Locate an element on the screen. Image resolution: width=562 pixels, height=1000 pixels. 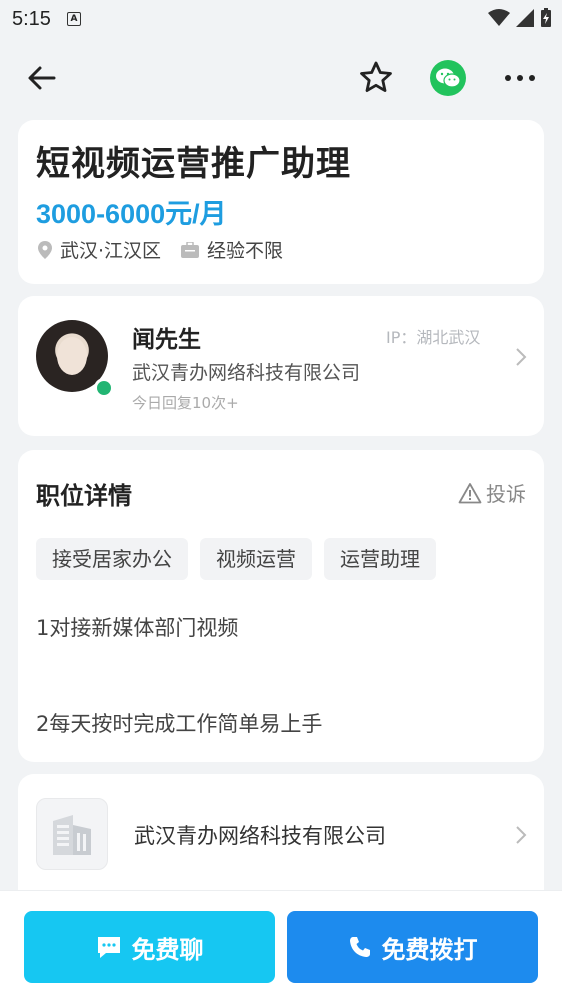
recruiter-avatar is located at coordinates (75, 359).